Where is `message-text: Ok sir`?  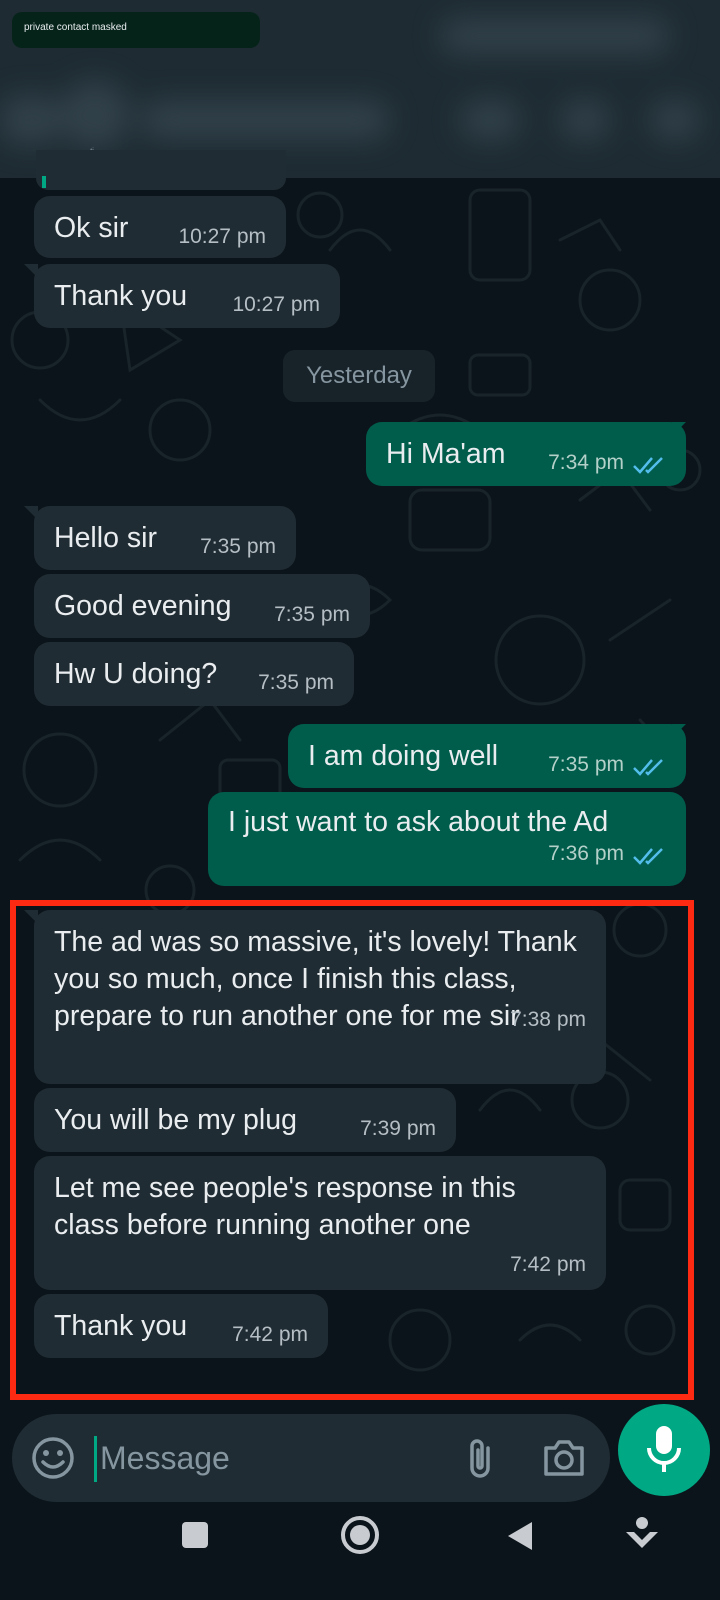 message-text: Ok sir is located at coordinates (91, 228).